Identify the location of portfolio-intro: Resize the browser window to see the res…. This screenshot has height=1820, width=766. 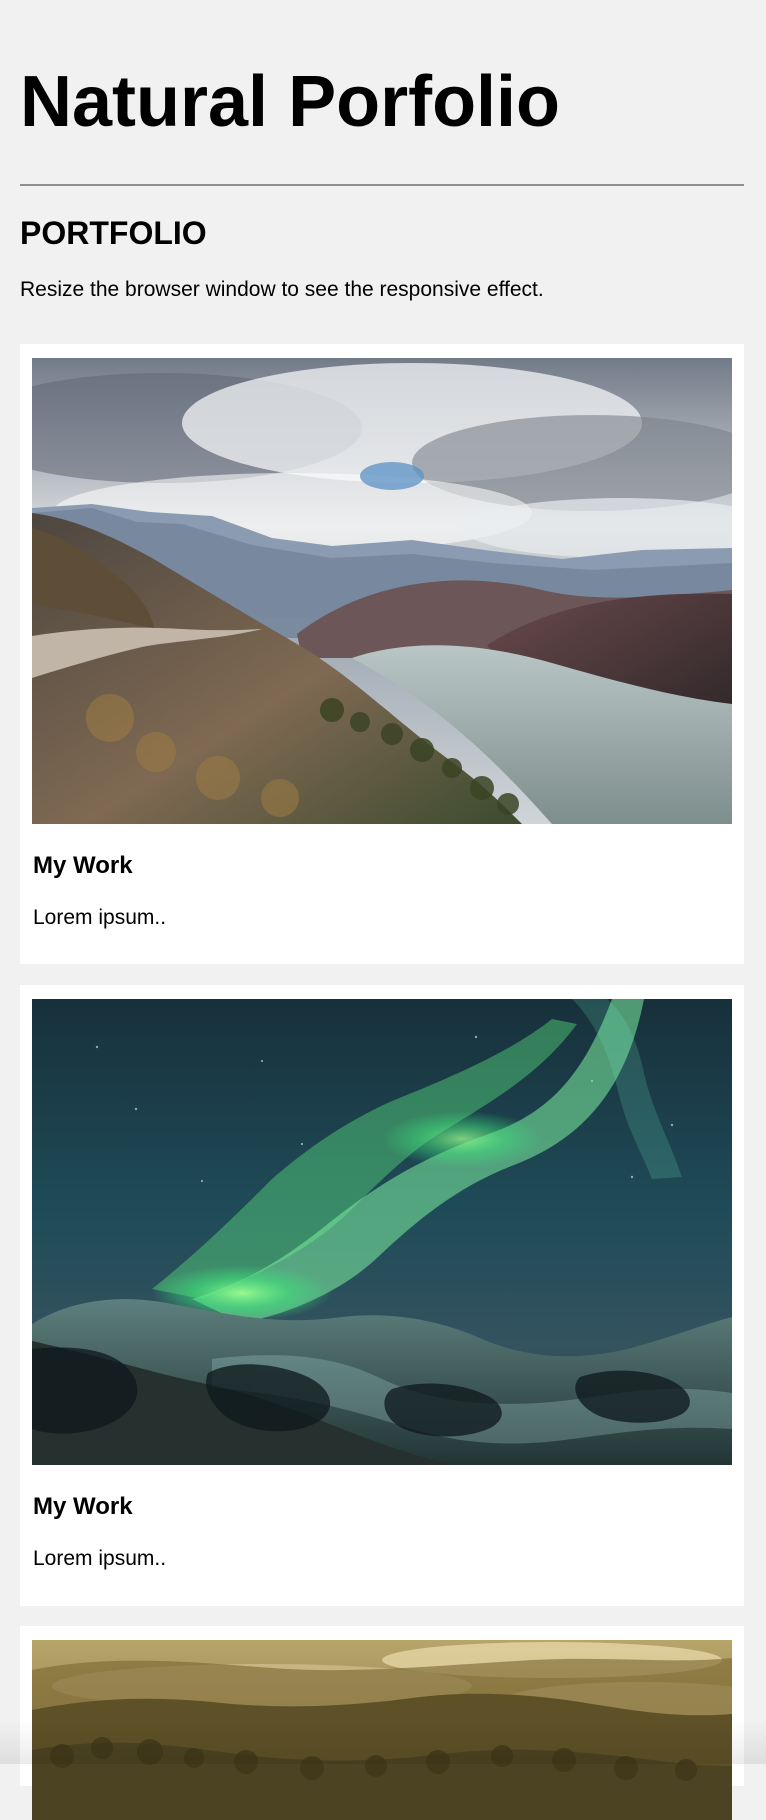
(282, 289).